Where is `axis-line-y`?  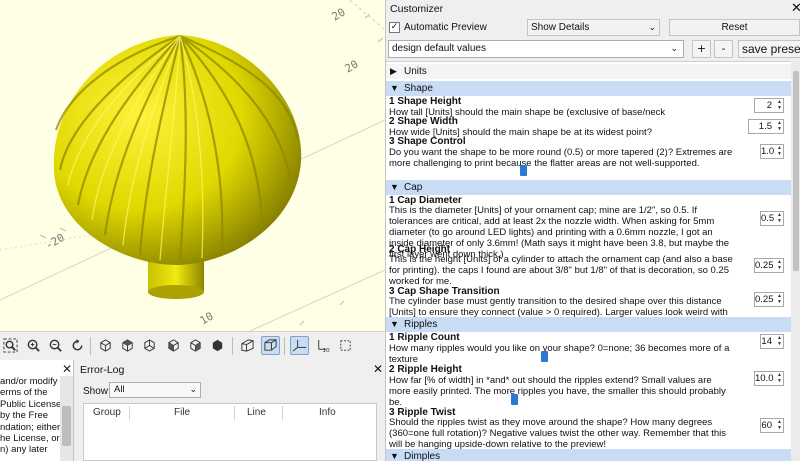
axis-line-y is located at coordinates (317, 300).